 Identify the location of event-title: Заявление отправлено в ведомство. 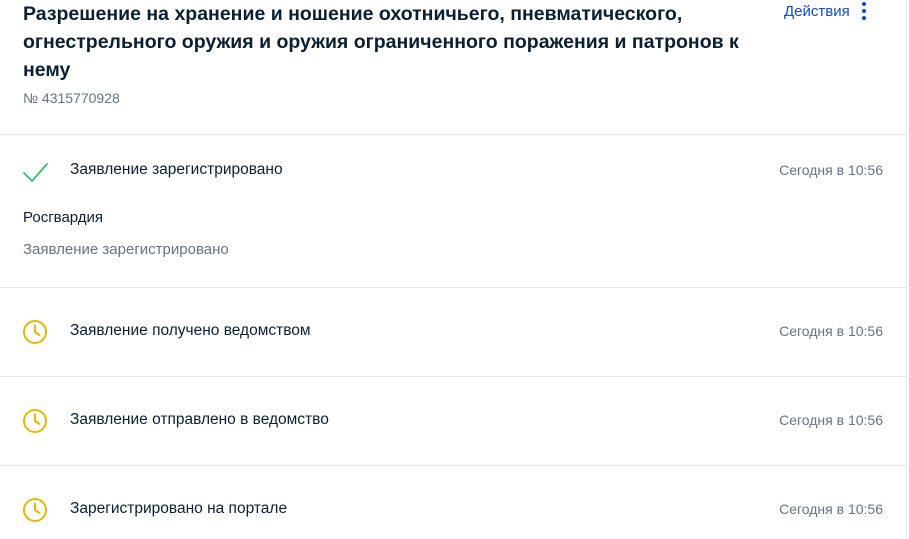
(199, 419).